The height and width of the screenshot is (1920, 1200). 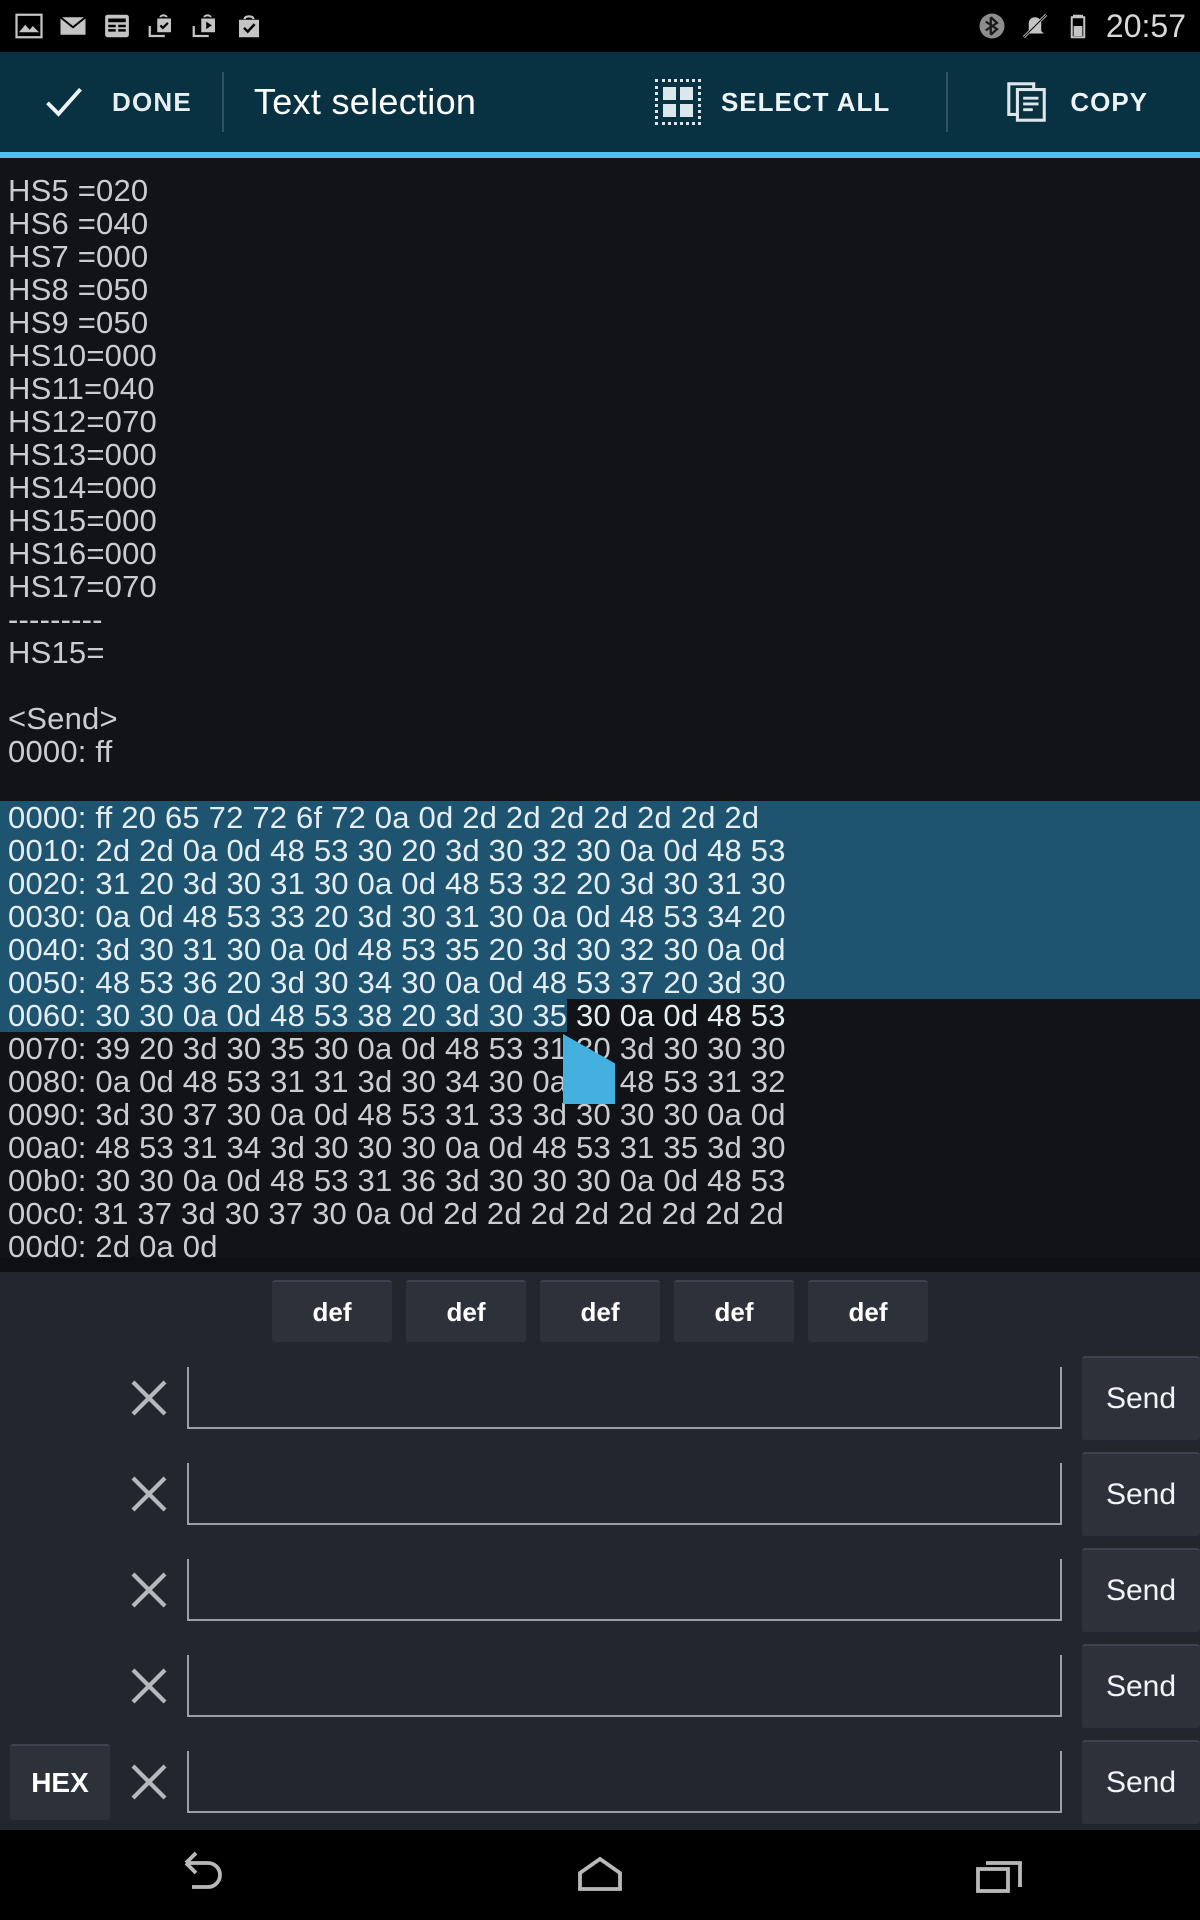 I want to click on terminal-line: 0000: ff, so click(x=60, y=751).